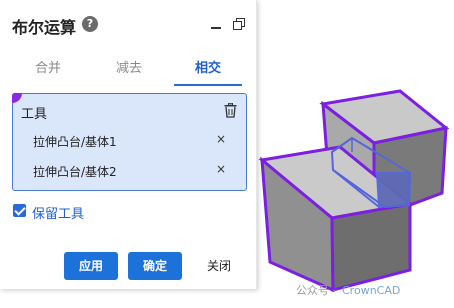 The image size is (454, 308). I want to click on operation-tabs: 合并 减去 相交, so click(128, 72).